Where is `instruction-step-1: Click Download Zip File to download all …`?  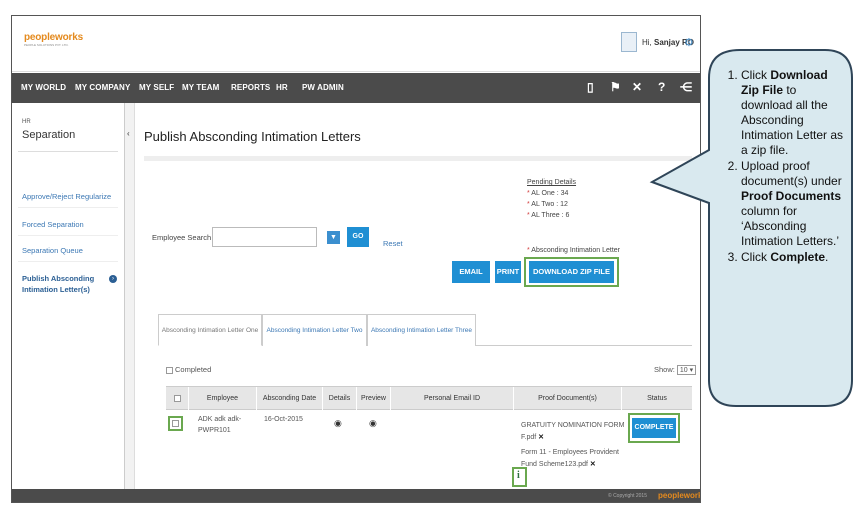 instruction-step-1: Click Download Zip File to download all … is located at coordinates (794, 113).